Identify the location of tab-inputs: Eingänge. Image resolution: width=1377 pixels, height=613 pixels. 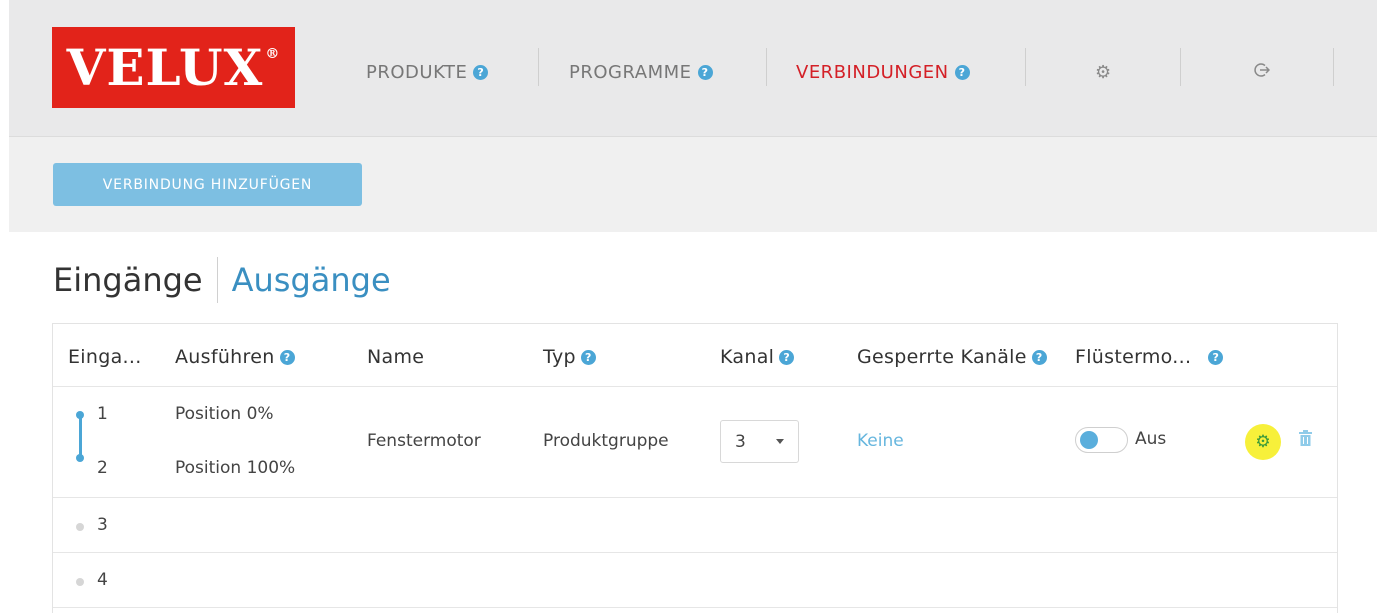
(128, 280).